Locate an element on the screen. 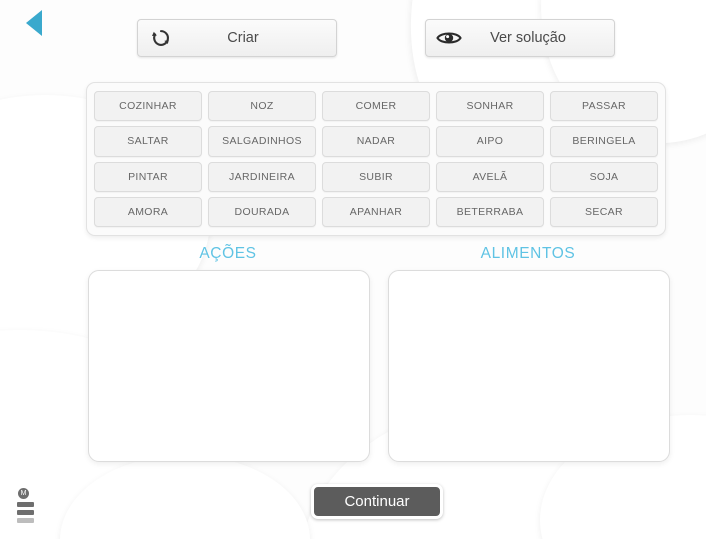 The image size is (706, 539). word-tile: BETERRABA is located at coordinates (490, 211).